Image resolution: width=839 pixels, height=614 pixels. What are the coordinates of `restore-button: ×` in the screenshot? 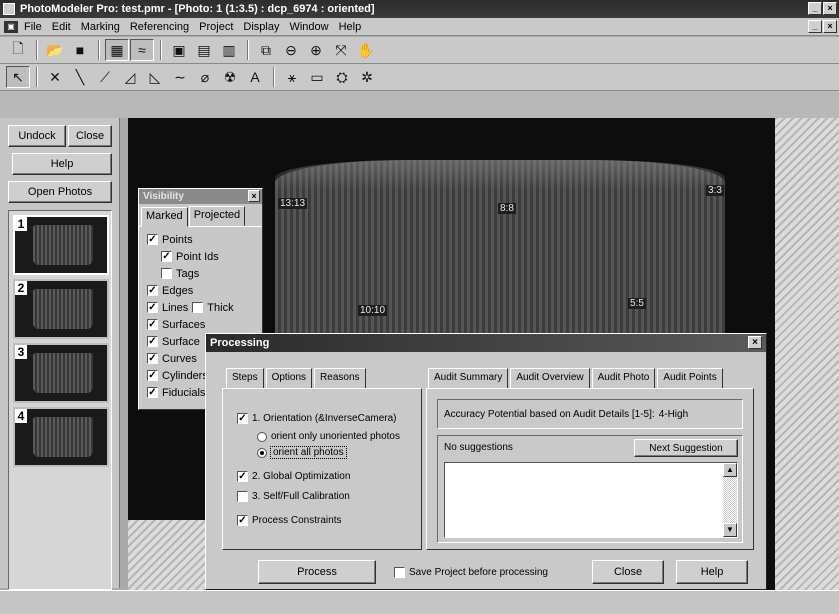 It's located at (830, 8).